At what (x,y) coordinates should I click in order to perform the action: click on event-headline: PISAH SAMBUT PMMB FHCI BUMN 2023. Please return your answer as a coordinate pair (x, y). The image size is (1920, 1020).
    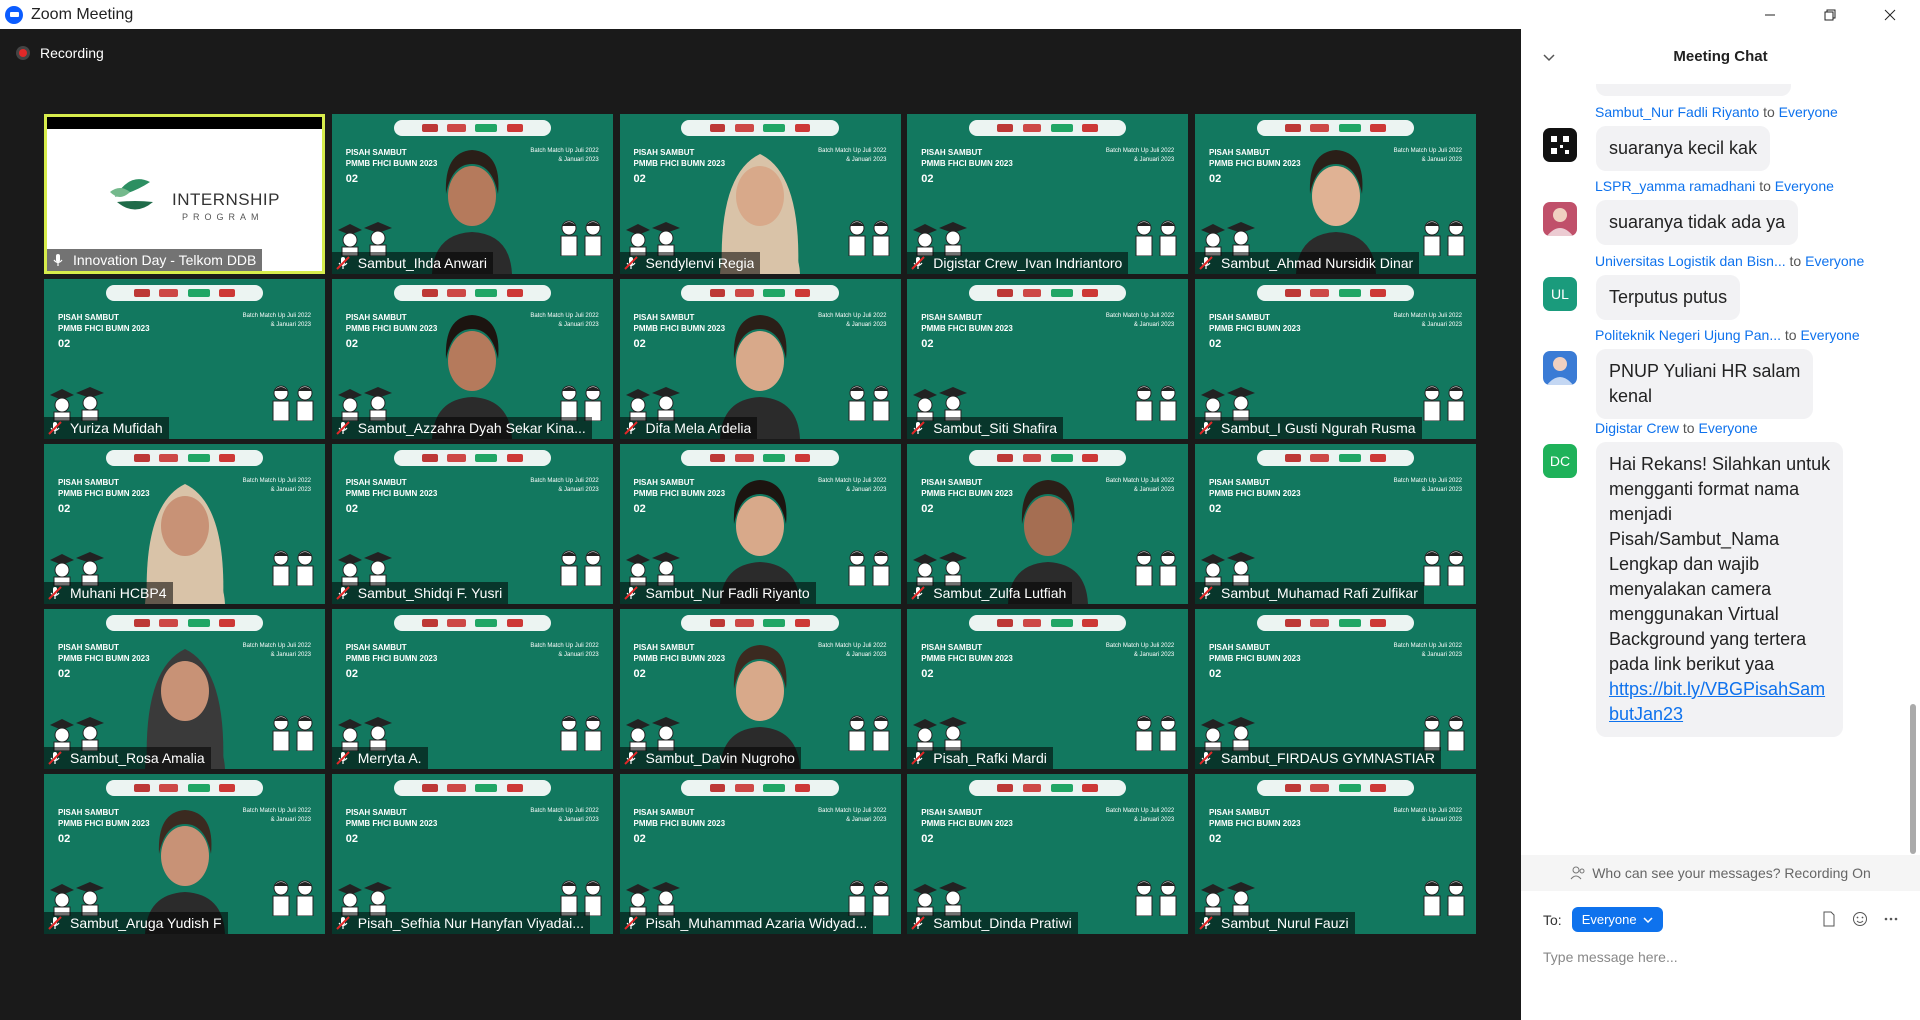
    Looking at the image, I should click on (1255, 818).